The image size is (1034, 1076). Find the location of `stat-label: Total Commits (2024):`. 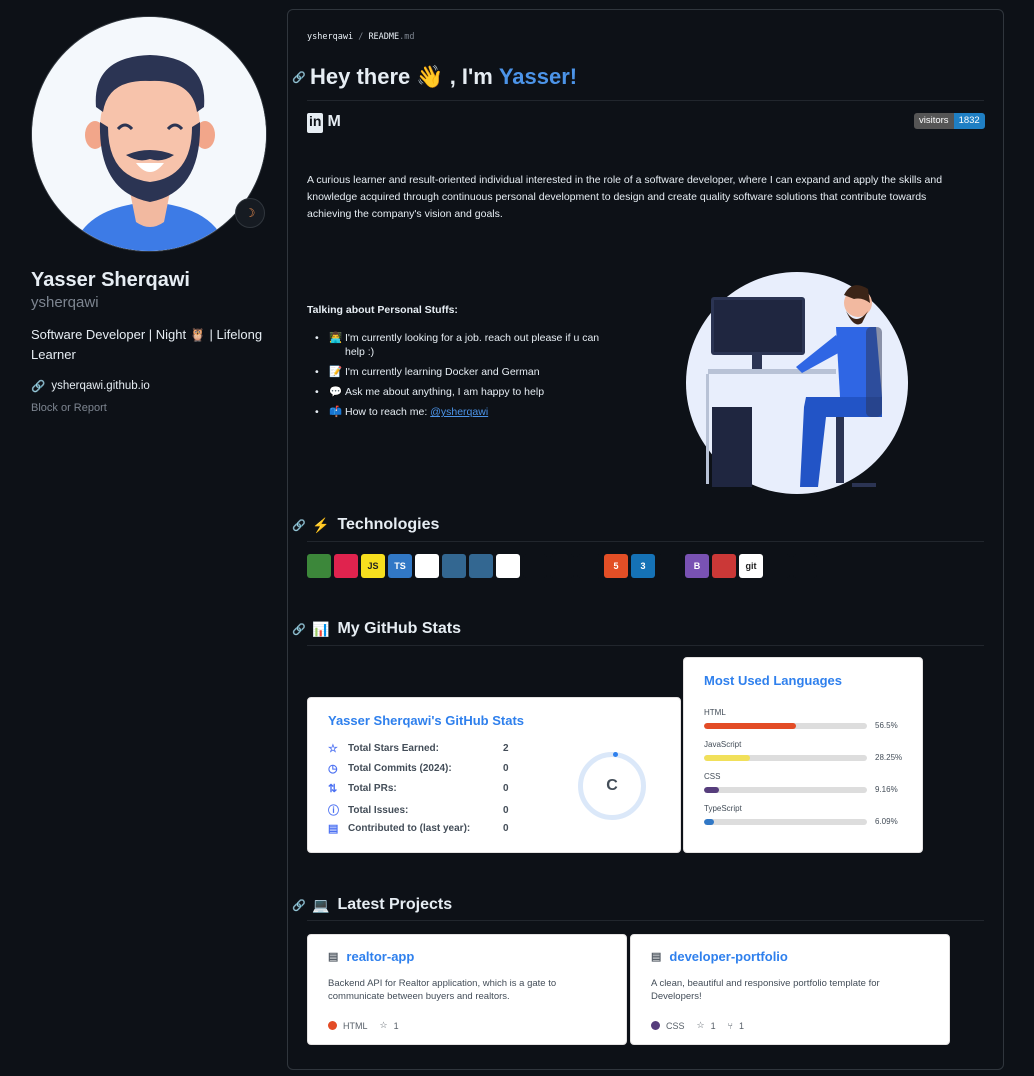

stat-label: Total Commits (2024): is located at coordinates (400, 768).